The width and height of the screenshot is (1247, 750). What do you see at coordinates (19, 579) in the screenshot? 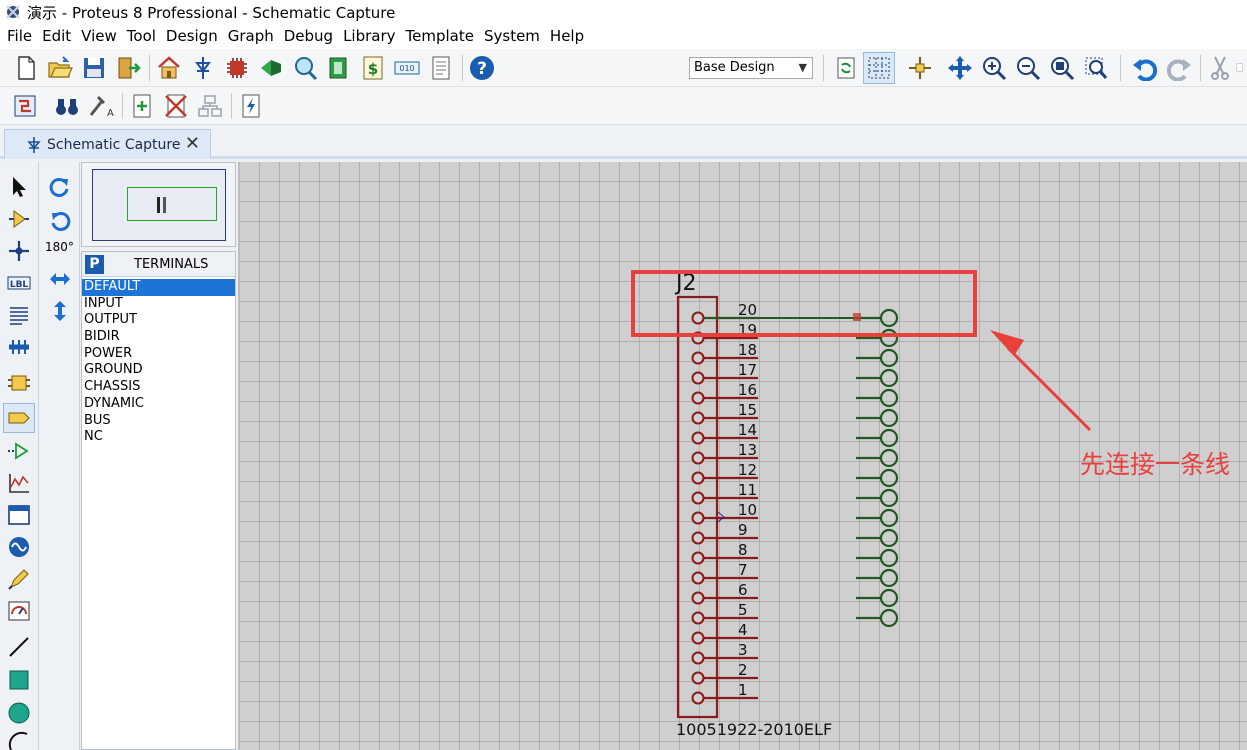
I see `probe-mode-button` at bounding box center [19, 579].